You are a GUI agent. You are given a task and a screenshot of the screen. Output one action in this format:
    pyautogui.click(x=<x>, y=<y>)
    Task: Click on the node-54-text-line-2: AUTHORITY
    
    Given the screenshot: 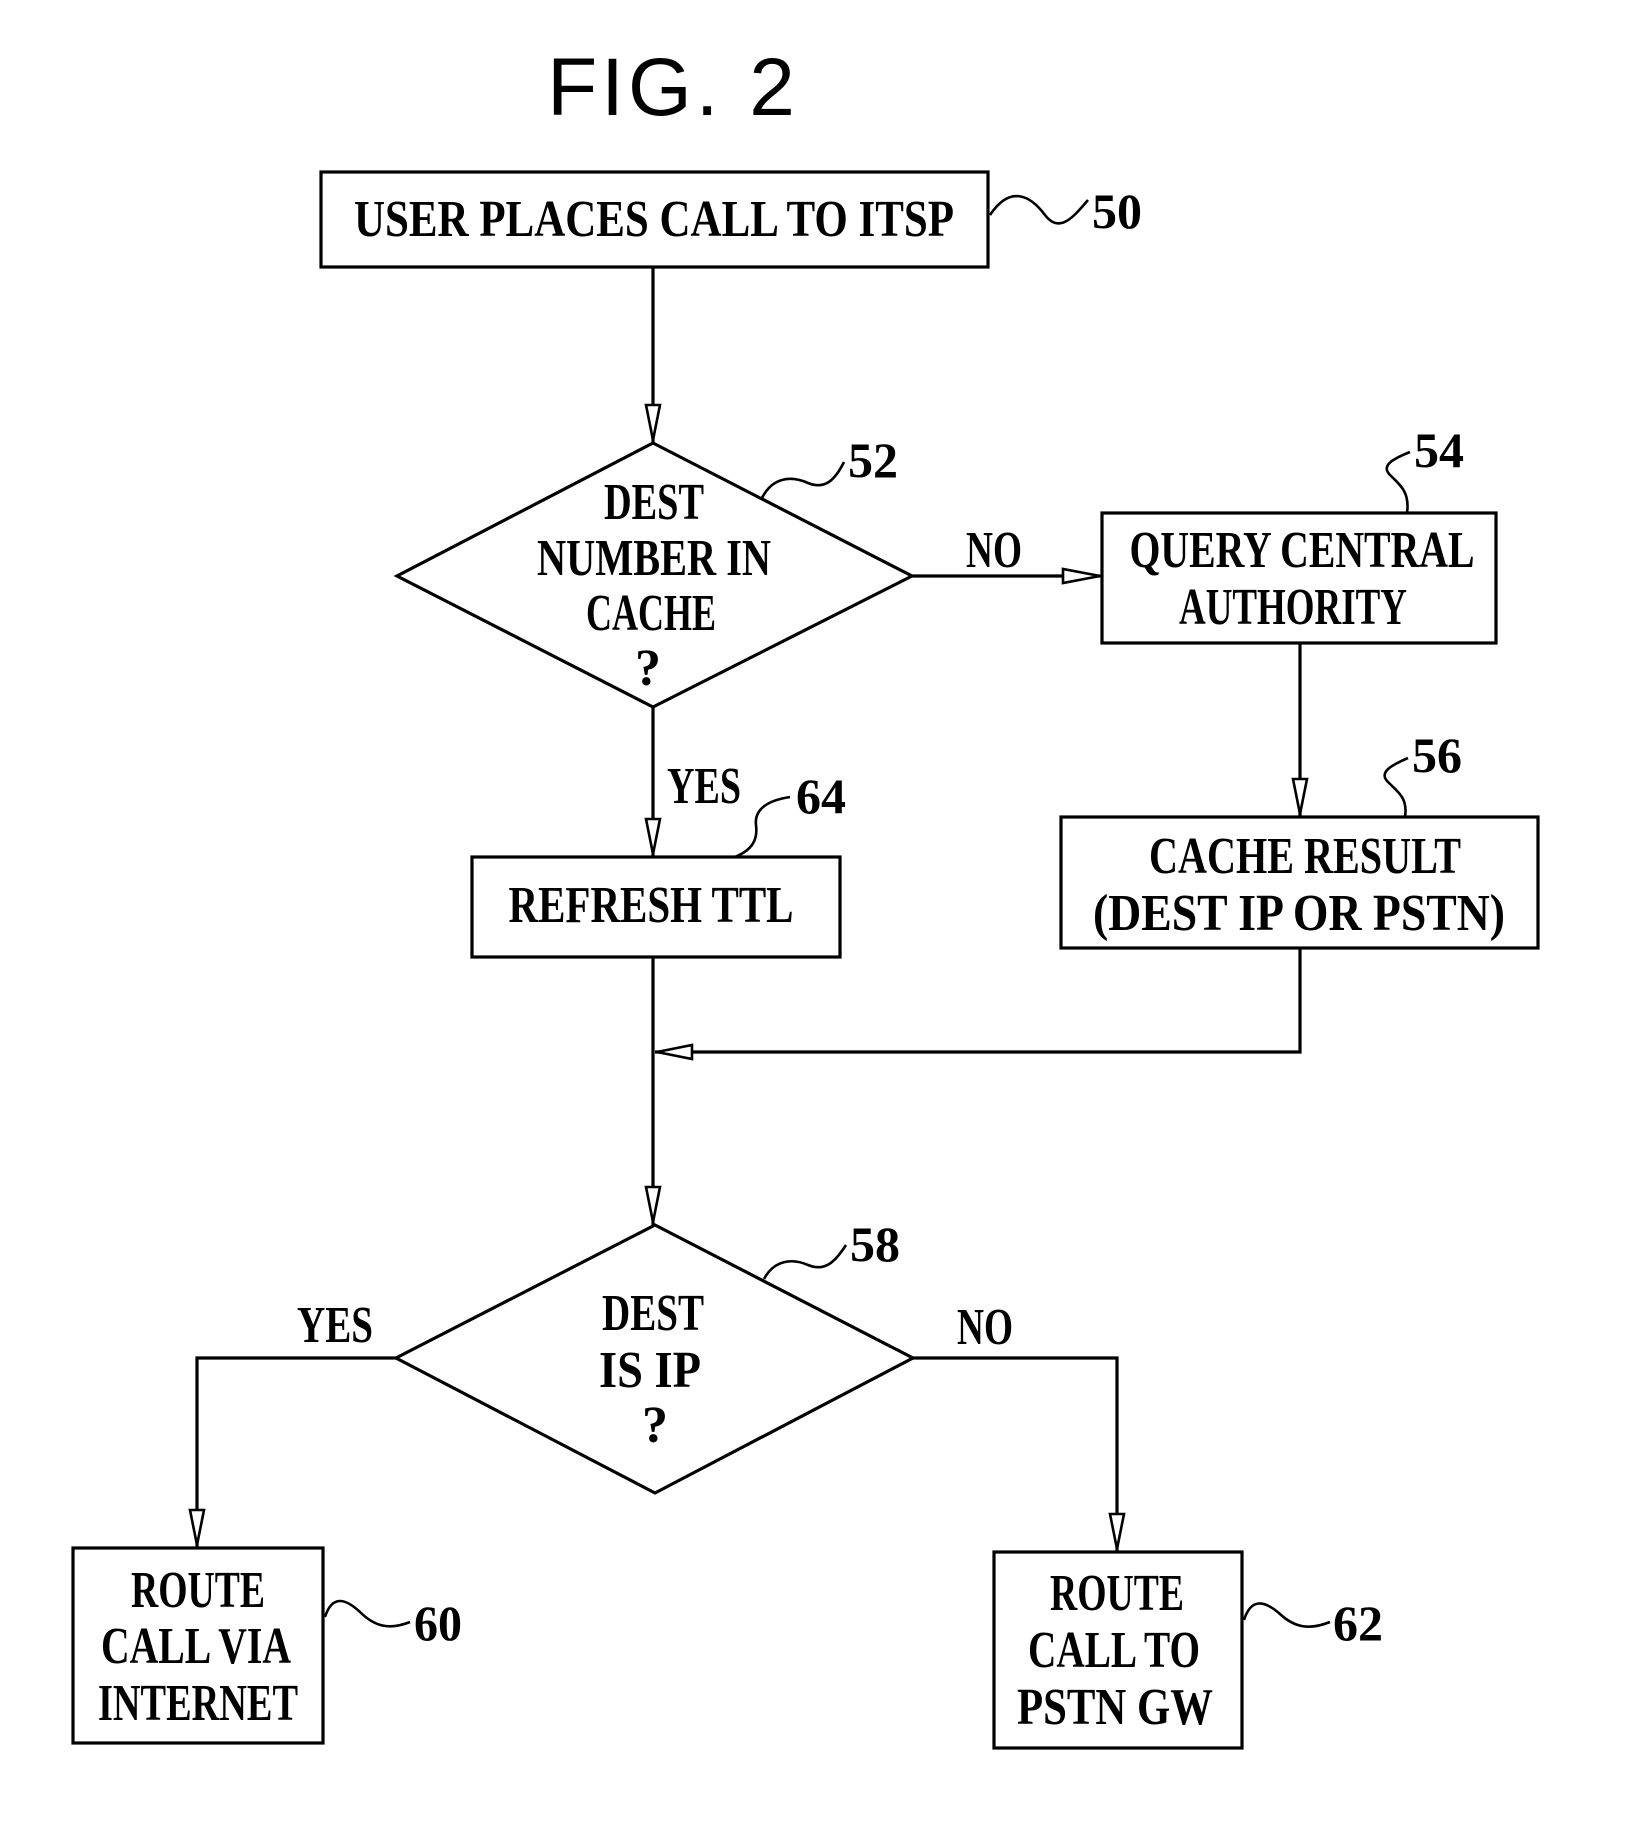 What is the action you would take?
    pyautogui.click(x=1293, y=607)
    